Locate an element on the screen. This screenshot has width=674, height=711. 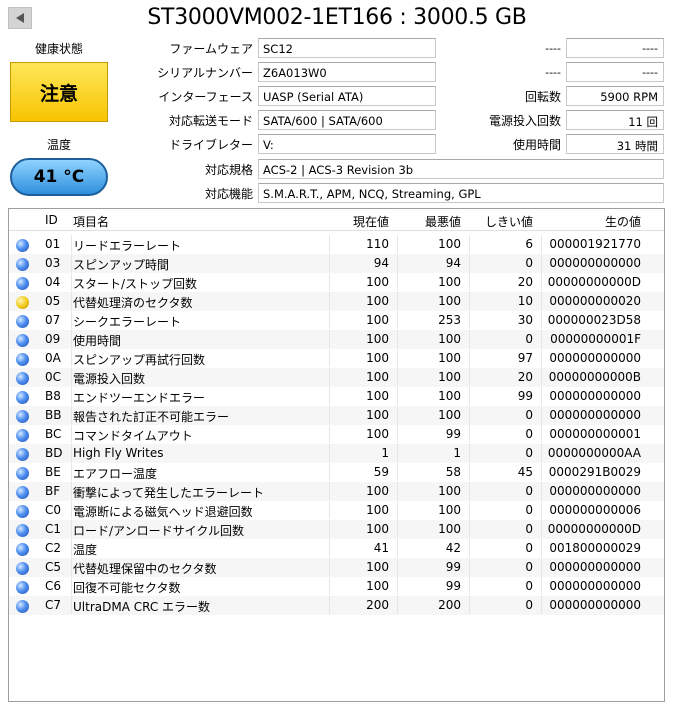
table-row: BF 衝撃によって発生したエラーレート 100 100 0 000000000000 is located at coordinates (336, 491).